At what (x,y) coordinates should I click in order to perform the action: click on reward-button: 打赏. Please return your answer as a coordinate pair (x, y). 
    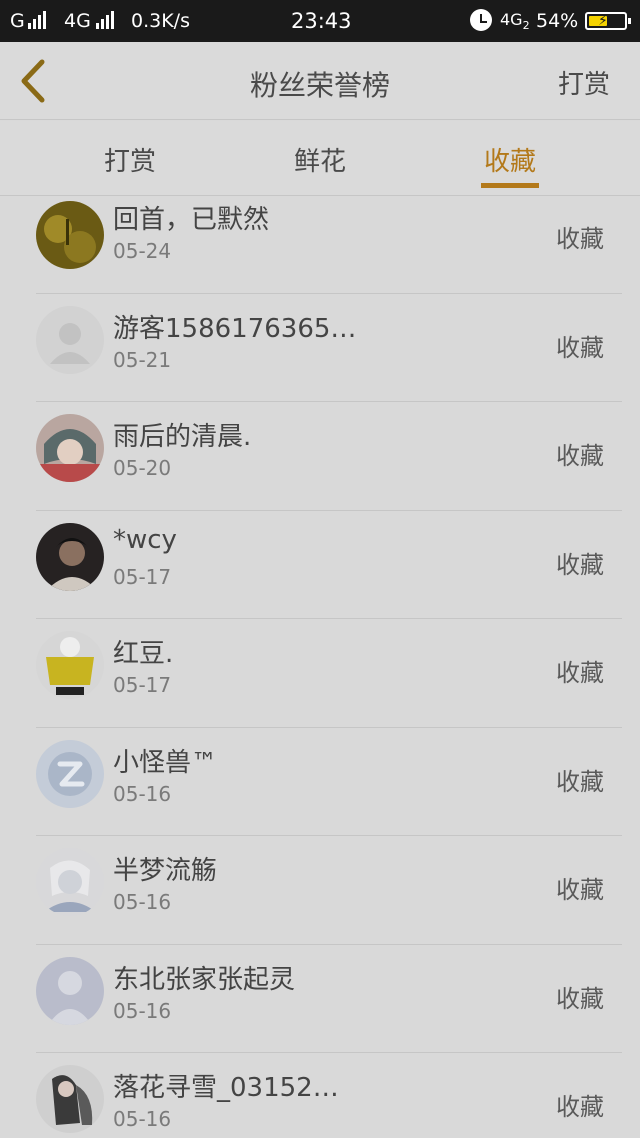
    Looking at the image, I should click on (584, 82).